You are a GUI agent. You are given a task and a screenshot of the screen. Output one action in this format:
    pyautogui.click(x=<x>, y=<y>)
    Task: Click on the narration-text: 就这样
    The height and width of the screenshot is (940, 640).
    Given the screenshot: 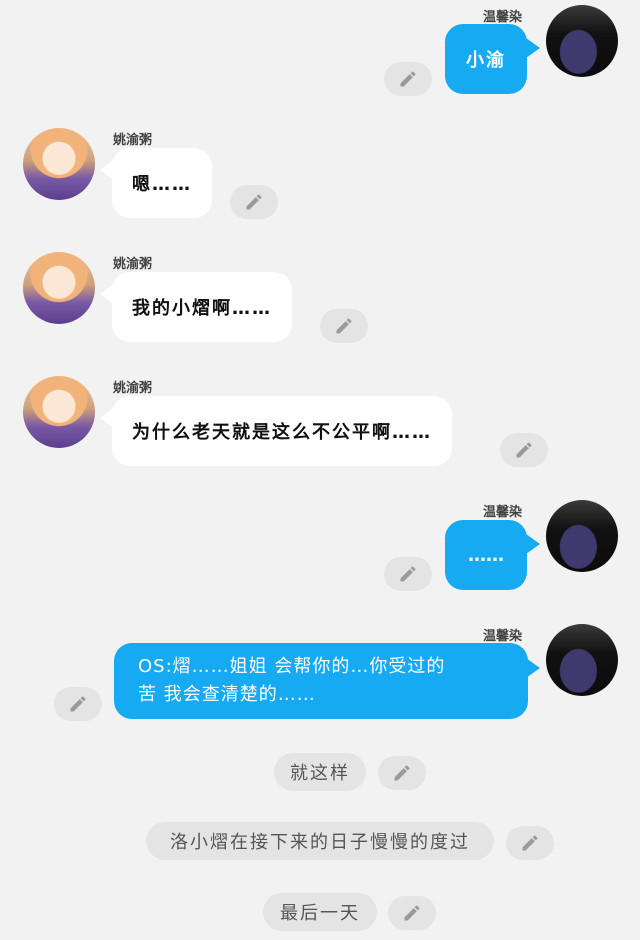 What is the action you would take?
    pyautogui.click(x=320, y=772)
    